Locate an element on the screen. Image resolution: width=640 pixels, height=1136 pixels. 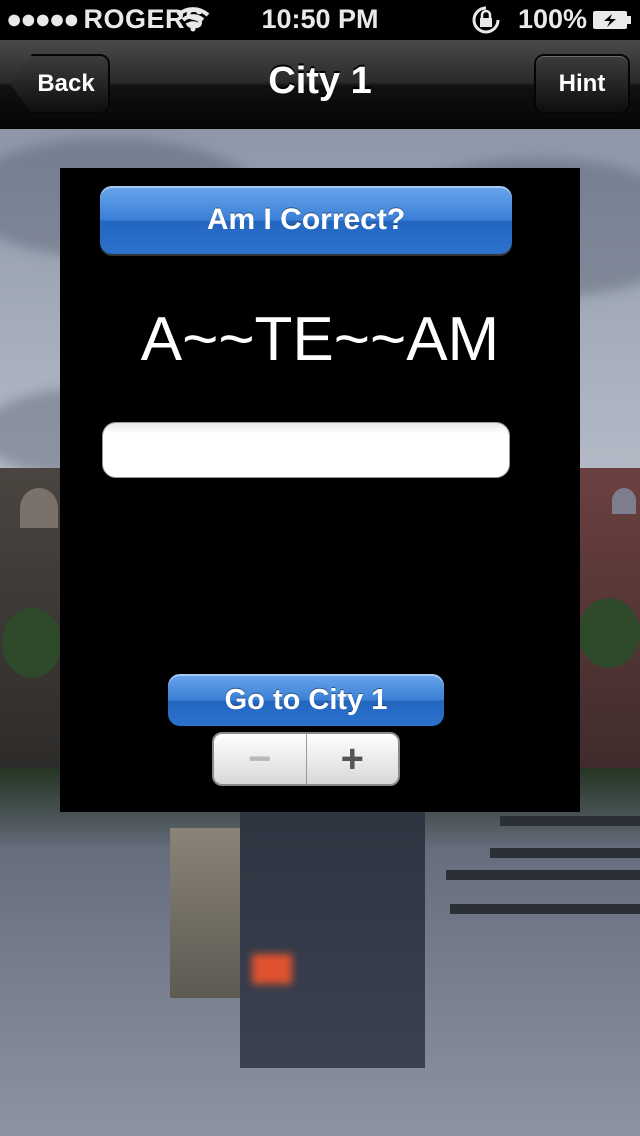
navigation-bar: Back City 1 Hint is located at coordinates (320, 84).